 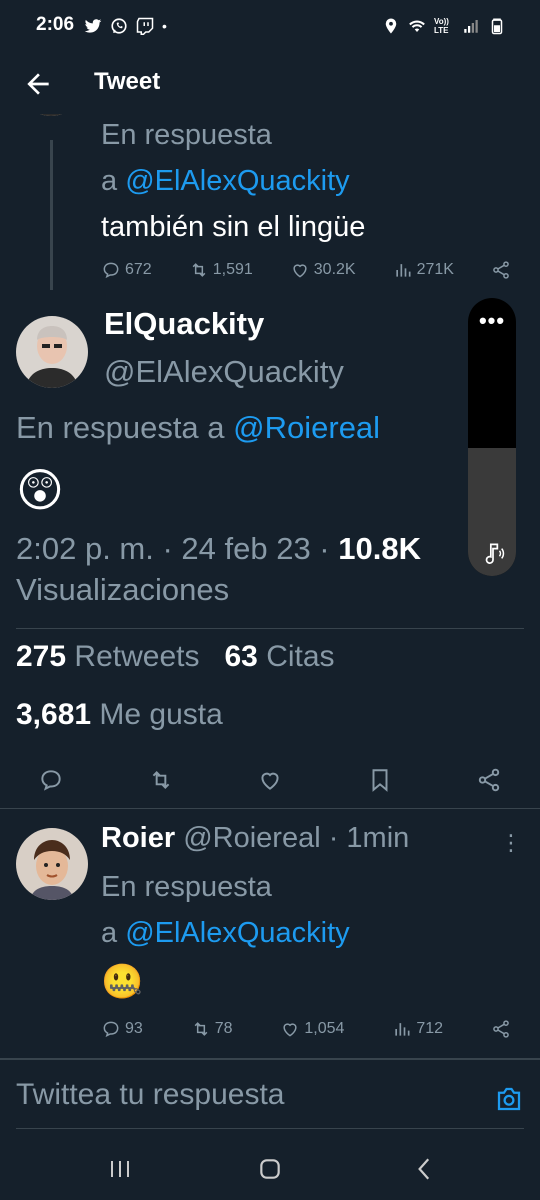 What do you see at coordinates (51, 780) in the screenshot?
I see `reply-icon` at bounding box center [51, 780].